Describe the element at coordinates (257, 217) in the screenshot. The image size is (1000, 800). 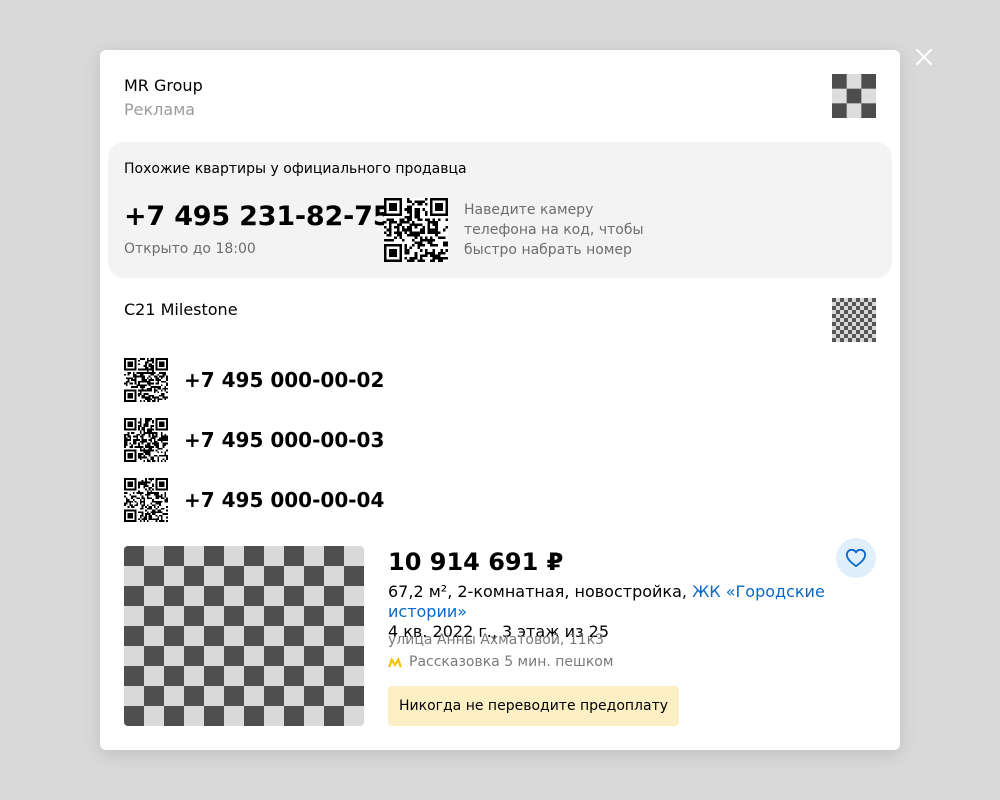
I see `promo-phone: +7 495 231-82-75` at that location.